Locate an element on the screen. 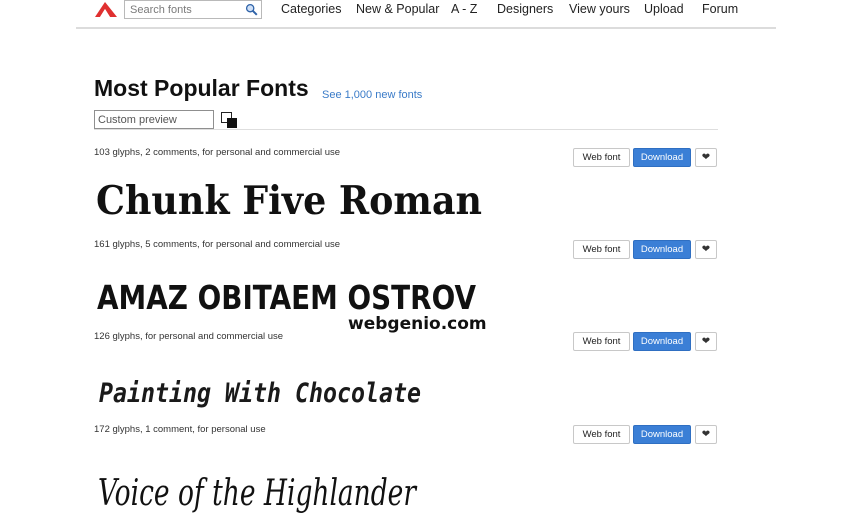 The height and width of the screenshot is (516, 850). nav-new-popular: New & Popular is located at coordinates (397, 9).